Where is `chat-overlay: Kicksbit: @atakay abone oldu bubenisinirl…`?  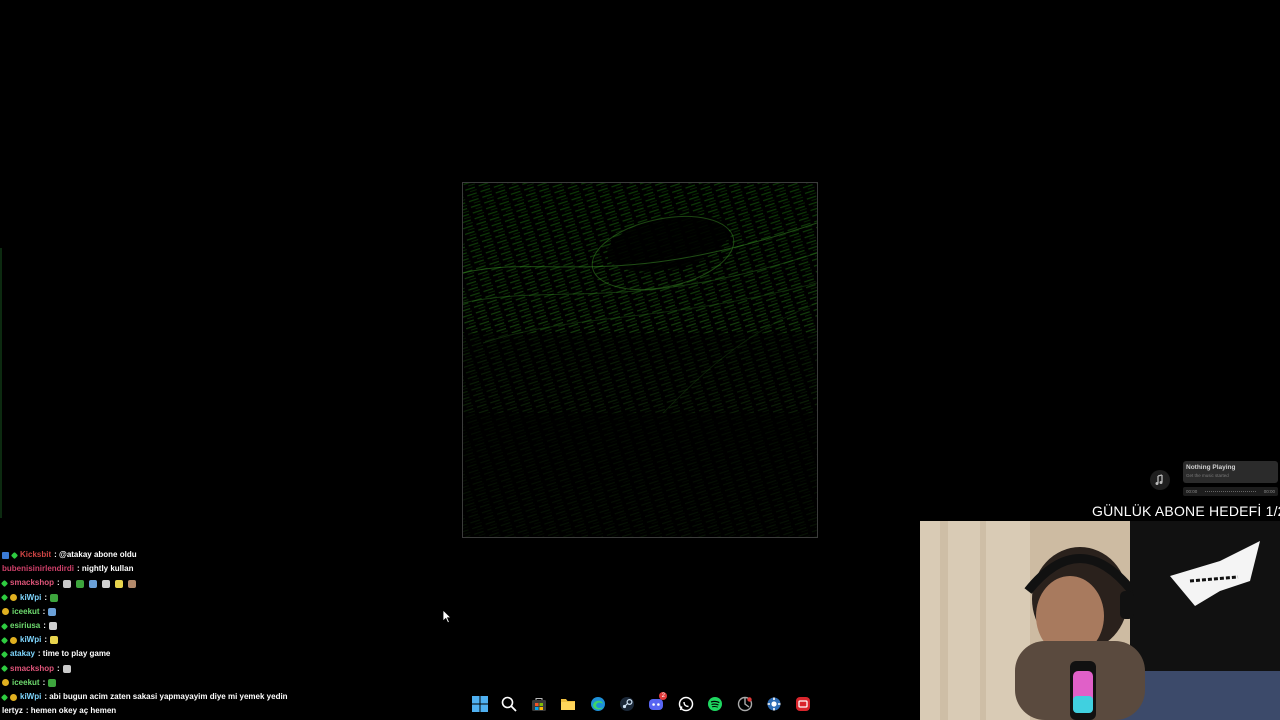 chat-overlay: Kicksbit: @atakay abone oldu bubenisinirl… is located at coordinates (211, 633).